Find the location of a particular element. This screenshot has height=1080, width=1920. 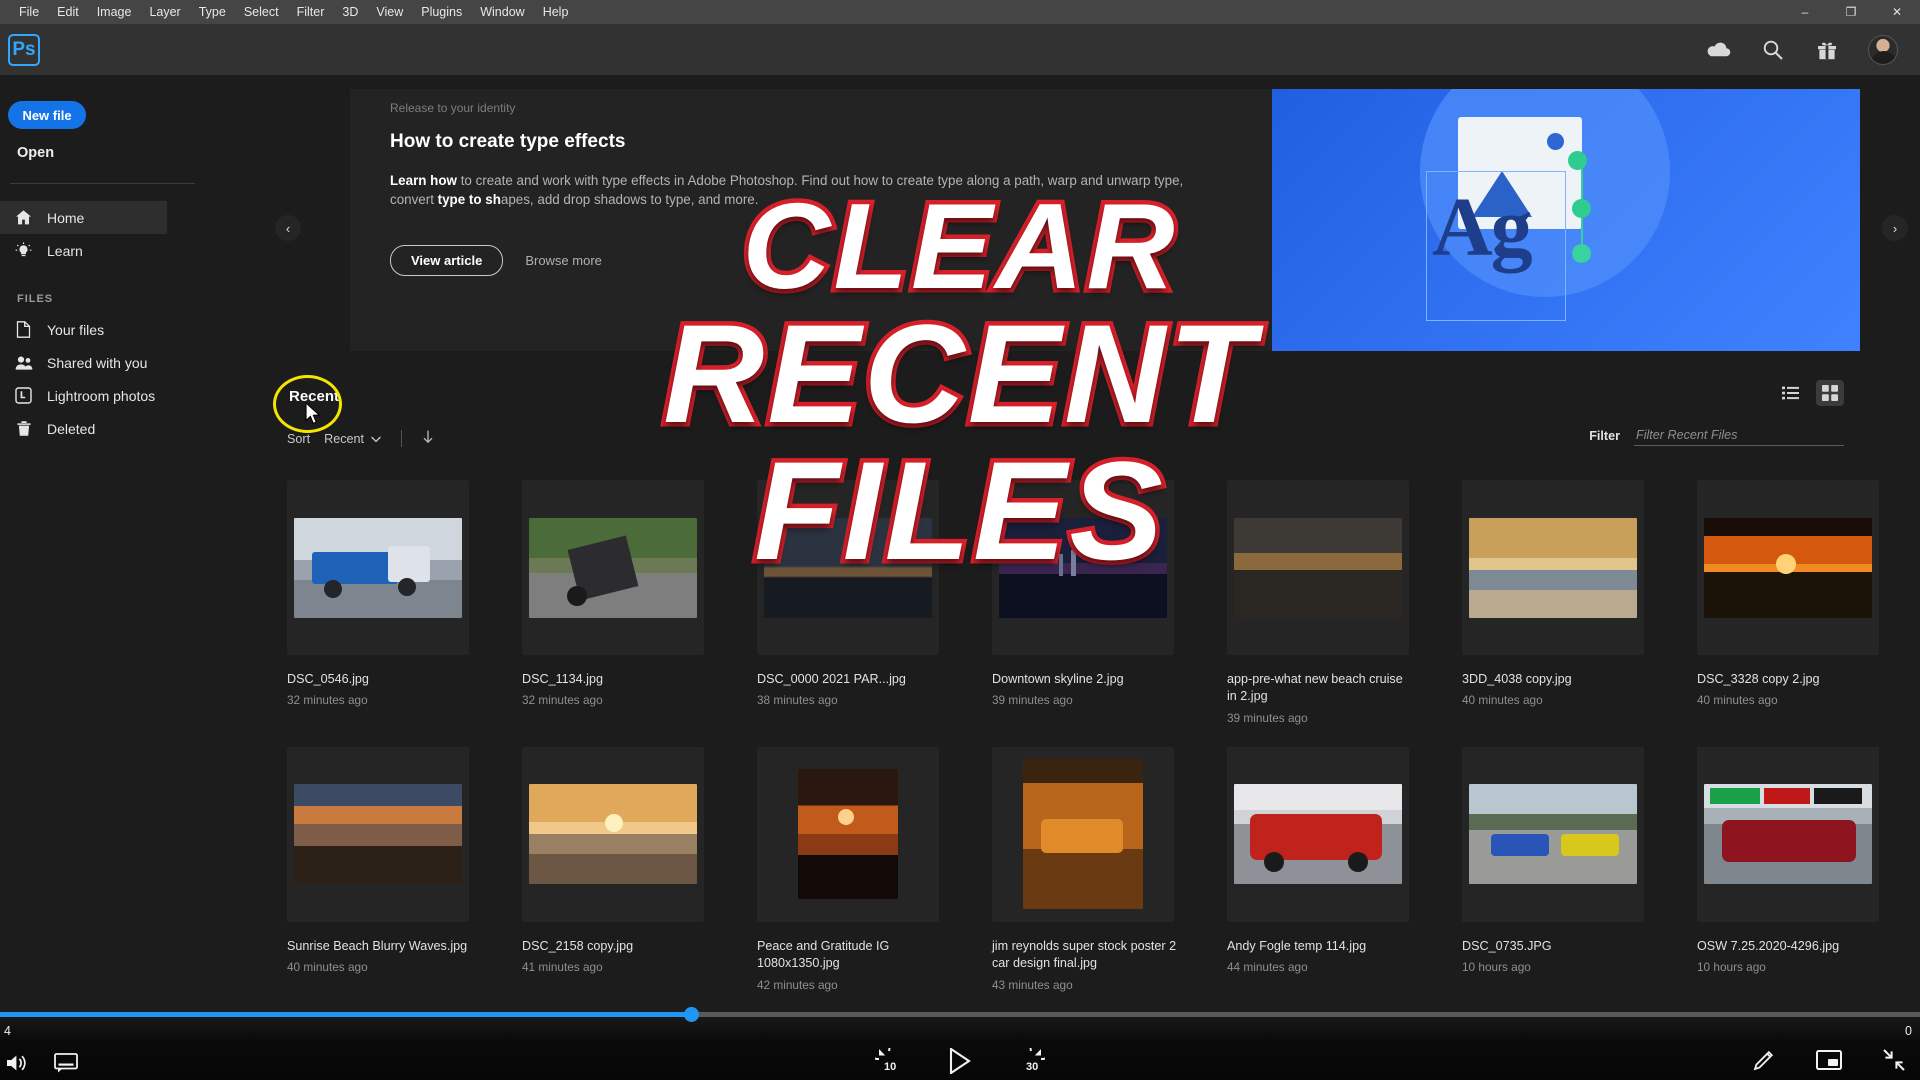

sidebar-item-deleted: Deleted is located at coordinates (83, 428).